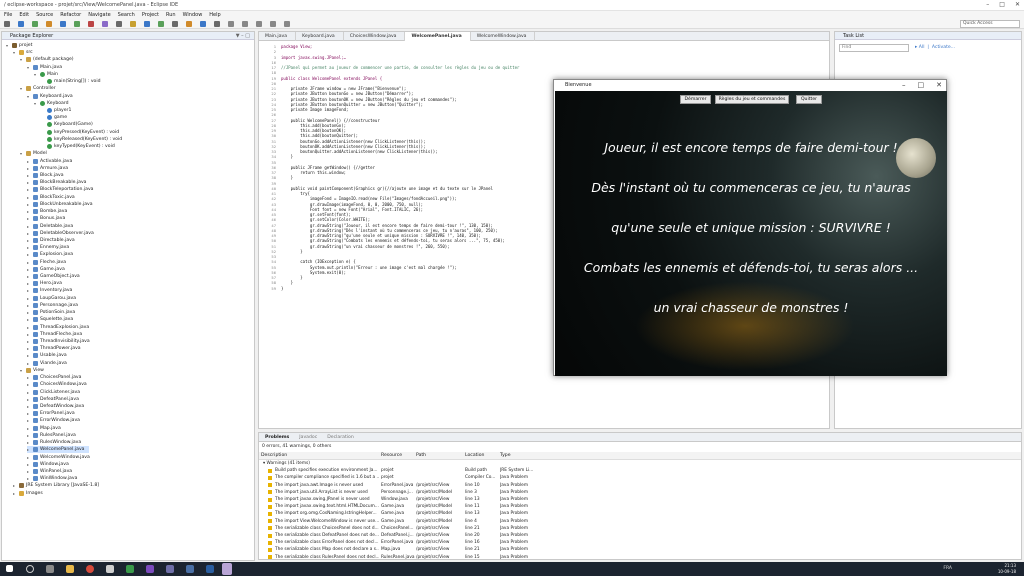 This screenshot has height=576, width=1024. I want to click on demarrer-button: Démarrer, so click(695, 99).